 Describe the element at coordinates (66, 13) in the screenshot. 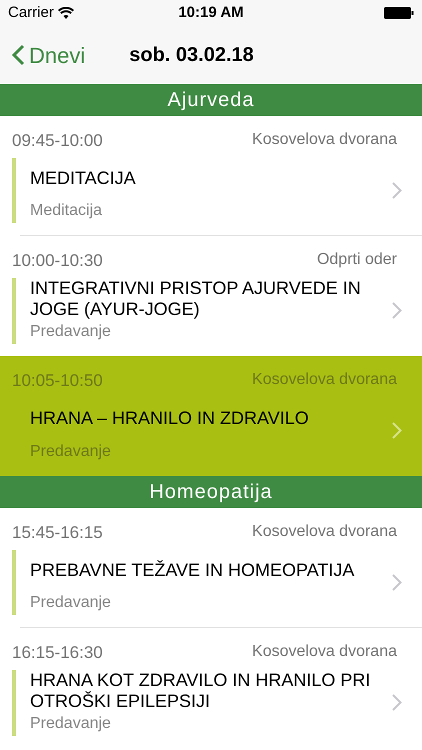

I see `wifi-icon` at that location.